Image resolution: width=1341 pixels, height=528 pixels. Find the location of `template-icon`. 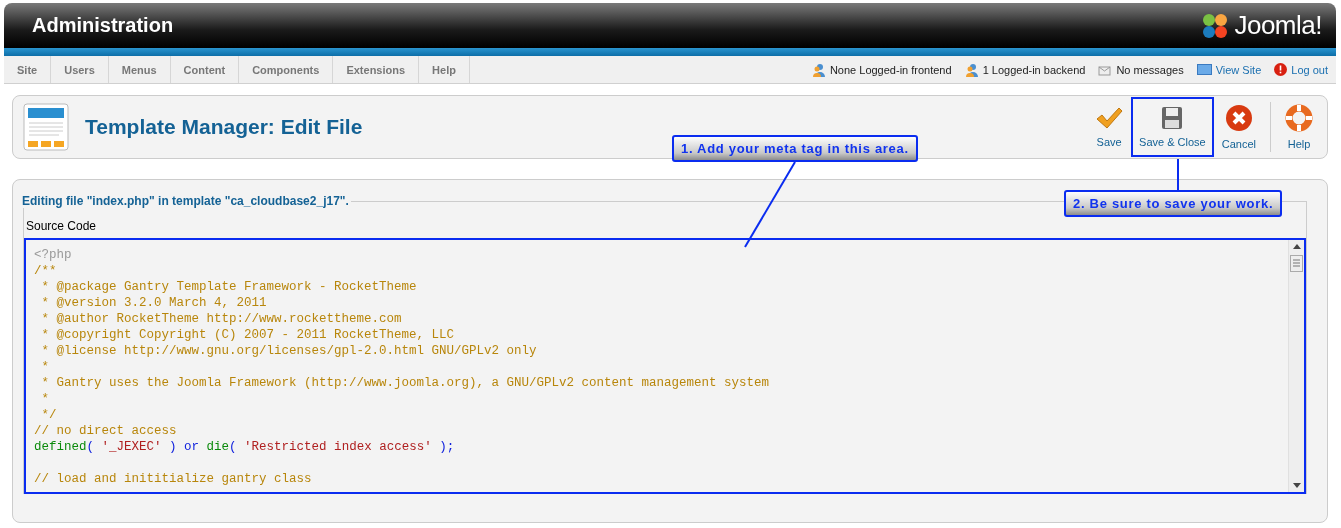

template-icon is located at coordinates (46, 127).